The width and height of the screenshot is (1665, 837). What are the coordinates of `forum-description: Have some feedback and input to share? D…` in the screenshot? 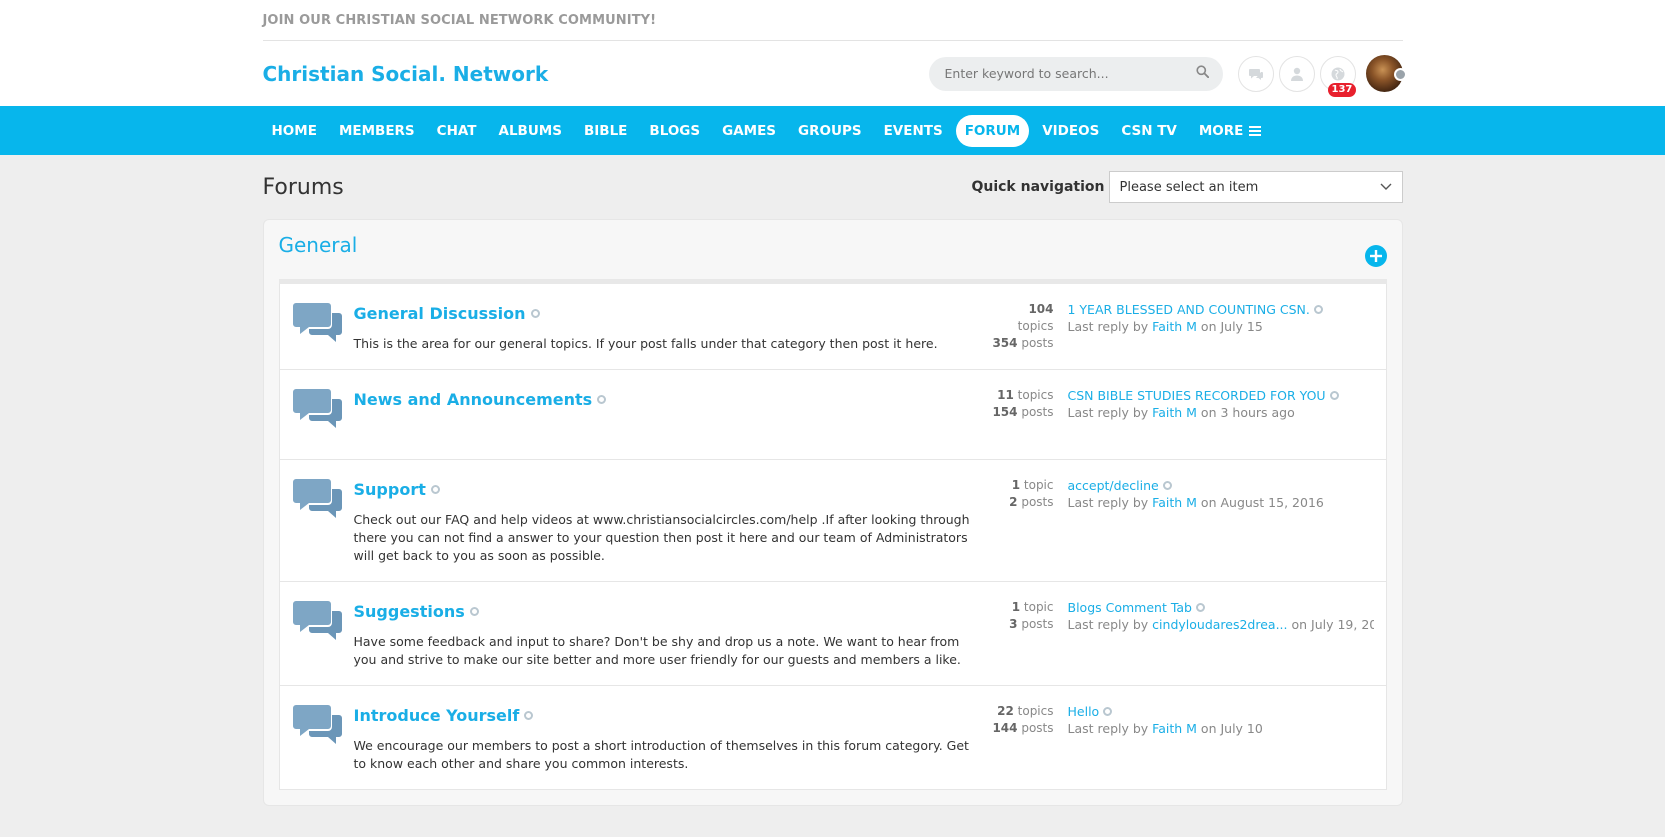 It's located at (657, 650).